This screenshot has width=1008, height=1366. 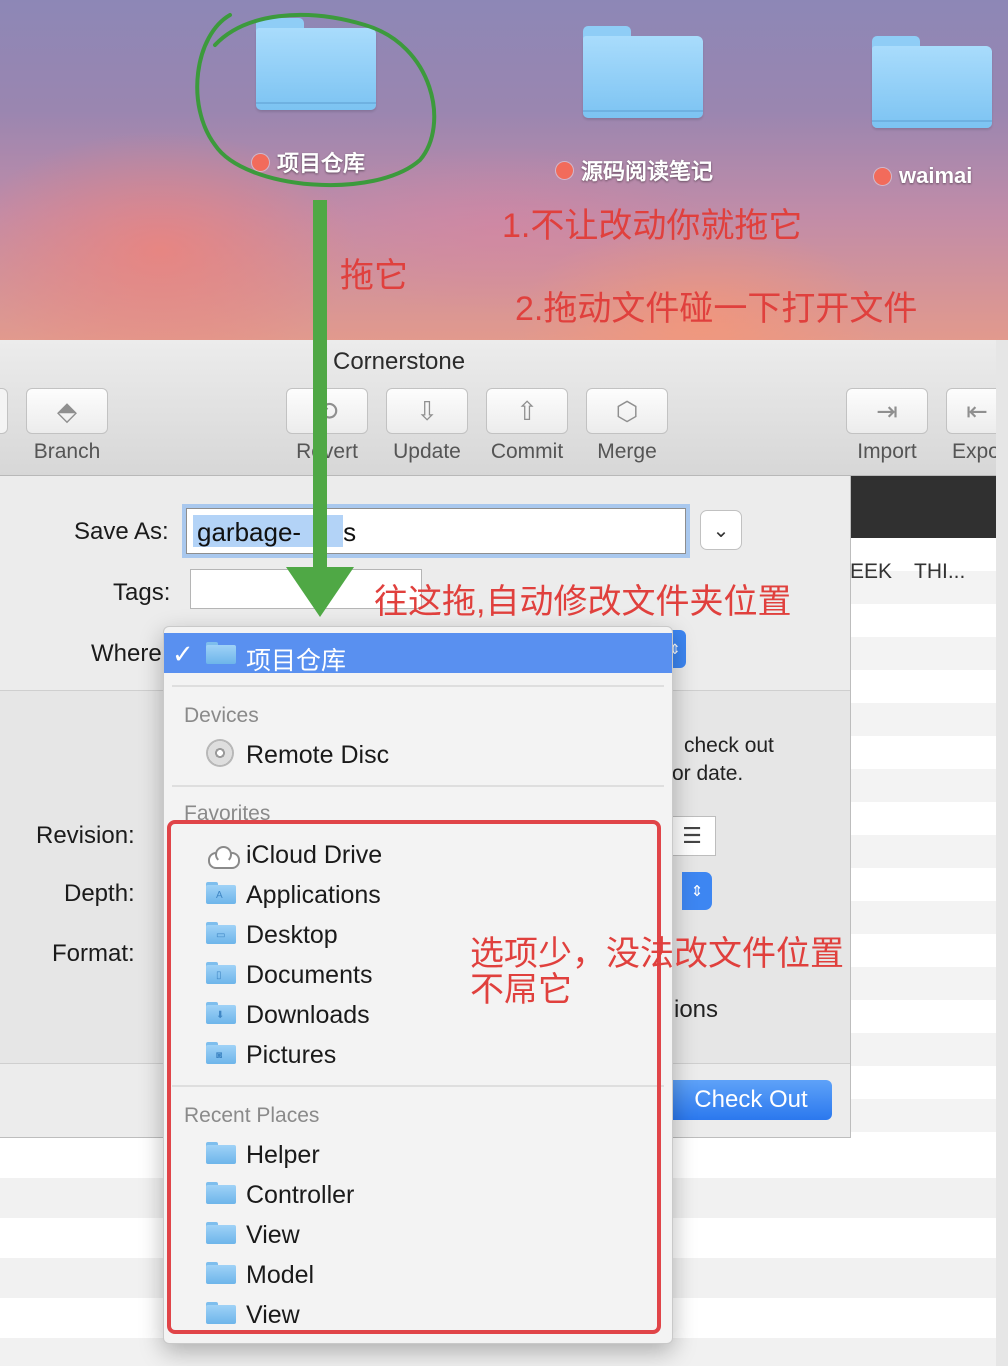 What do you see at coordinates (418, 654) in the screenshot?
I see `menu-item-selected-folder: ✓ 项目仓库` at bounding box center [418, 654].